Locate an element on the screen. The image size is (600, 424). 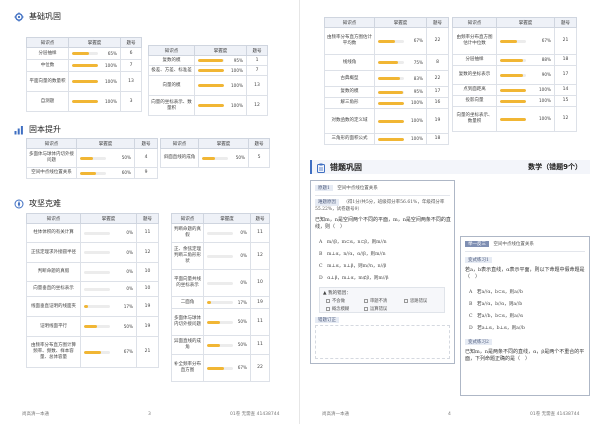
option-c: C 若a//b，b⊂α，则a//α is located at coordinates (496, 316).